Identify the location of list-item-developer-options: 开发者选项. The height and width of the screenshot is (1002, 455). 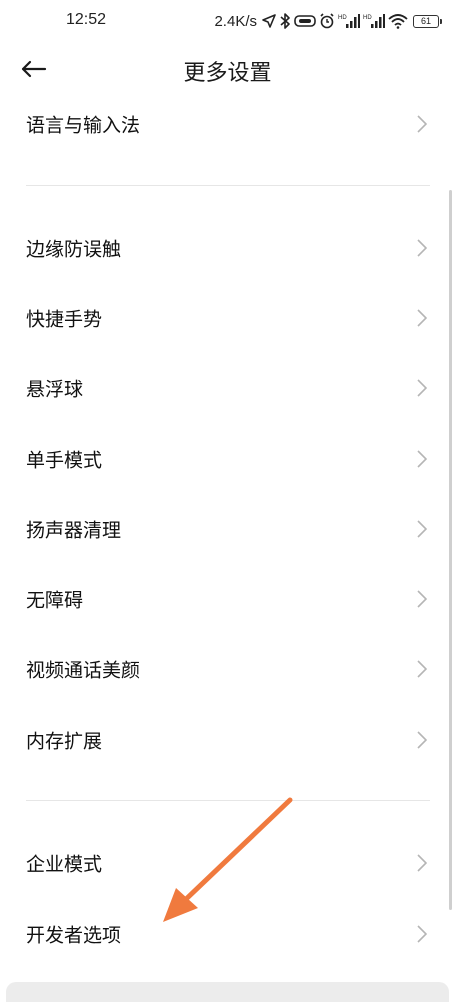
(227, 934).